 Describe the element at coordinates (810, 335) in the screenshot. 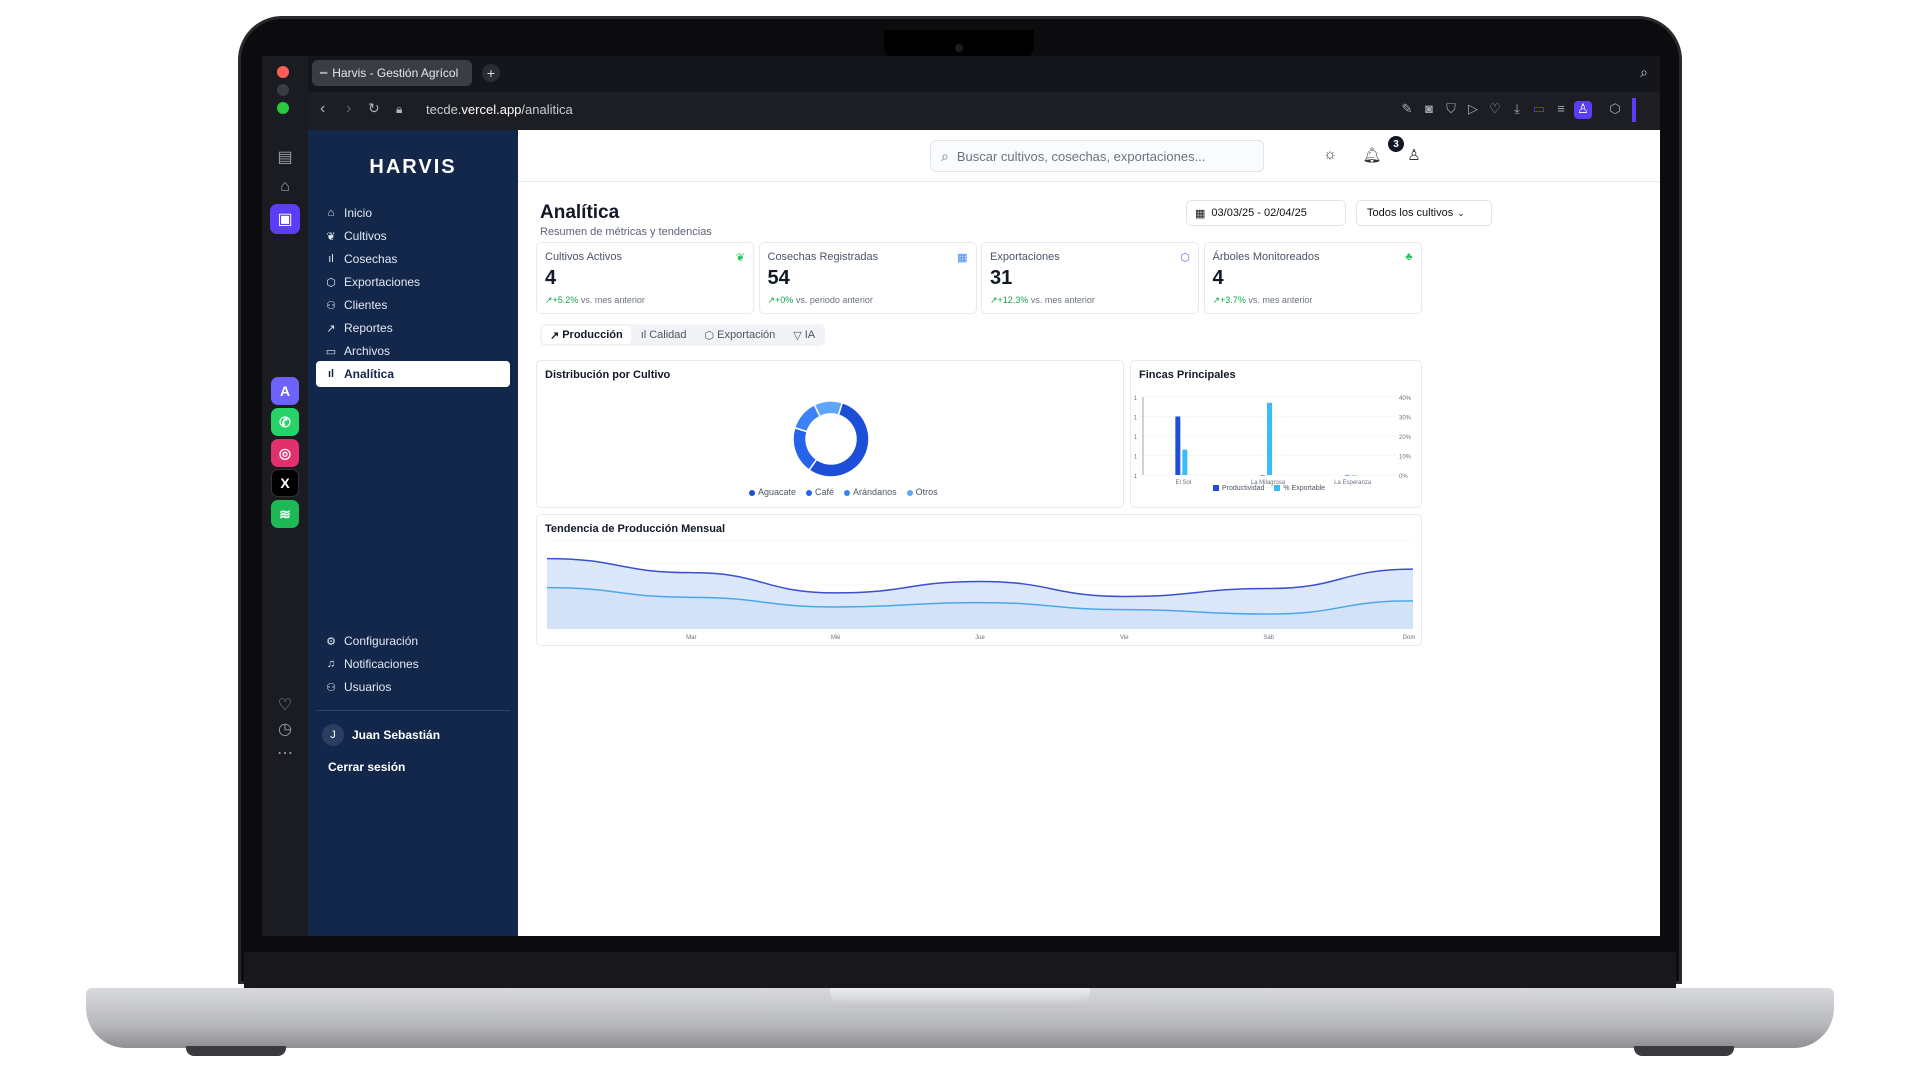

I see `tab-label: IA` at that location.